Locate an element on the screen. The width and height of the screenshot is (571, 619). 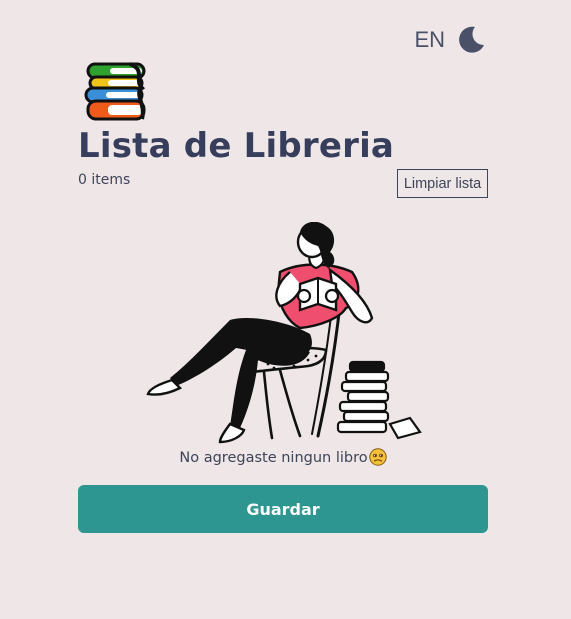
empty-state-message: No agregaste ningun libro is located at coordinates (283, 457).